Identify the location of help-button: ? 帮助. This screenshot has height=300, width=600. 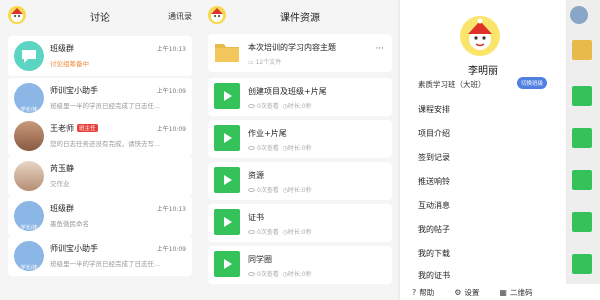
(423, 292).